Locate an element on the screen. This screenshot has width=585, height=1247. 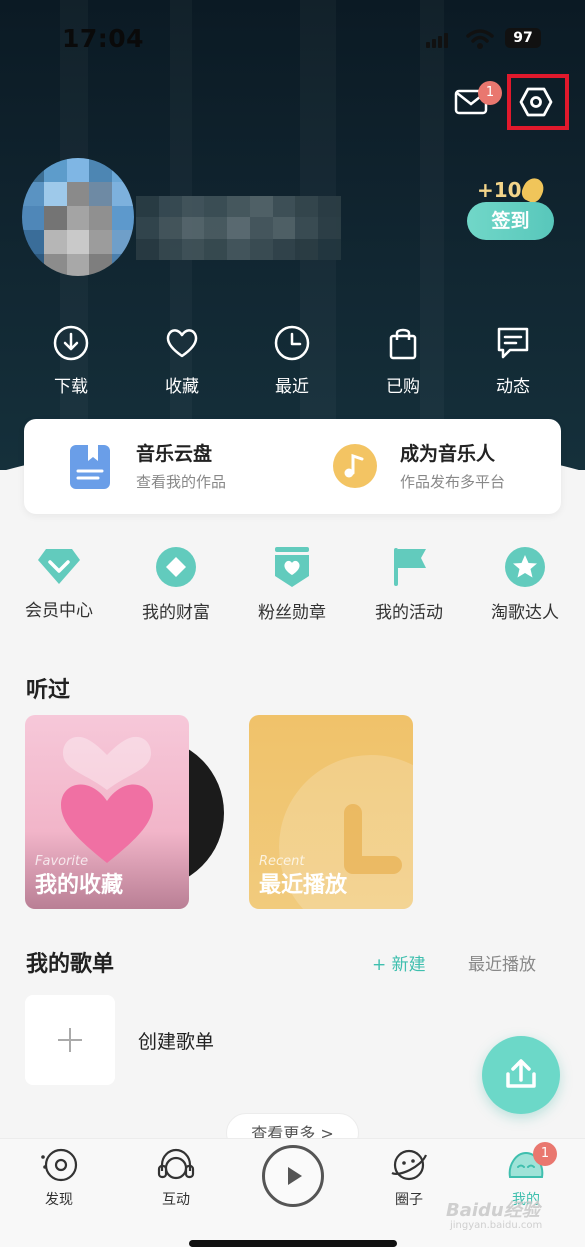
shortcut-purchased: 已购 is located at coordinates (403, 360).